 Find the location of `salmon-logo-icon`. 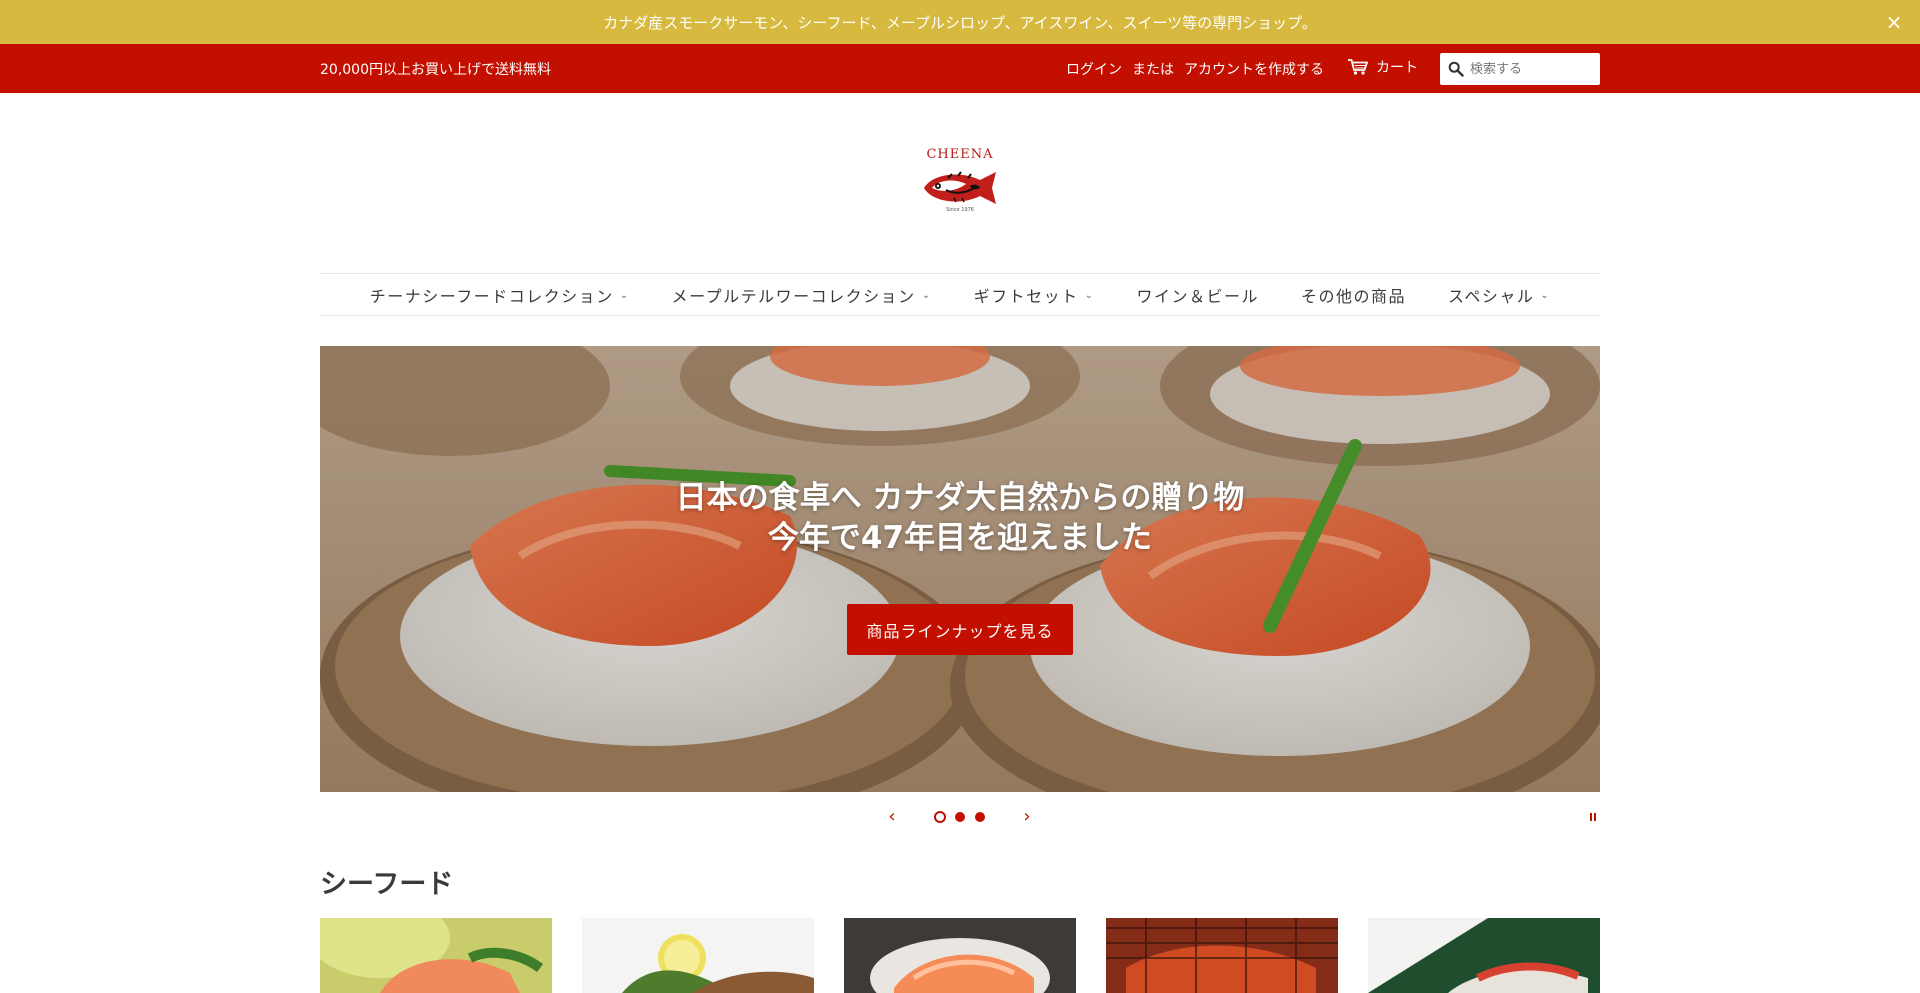

salmon-logo-icon is located at coordinates (960, 187).